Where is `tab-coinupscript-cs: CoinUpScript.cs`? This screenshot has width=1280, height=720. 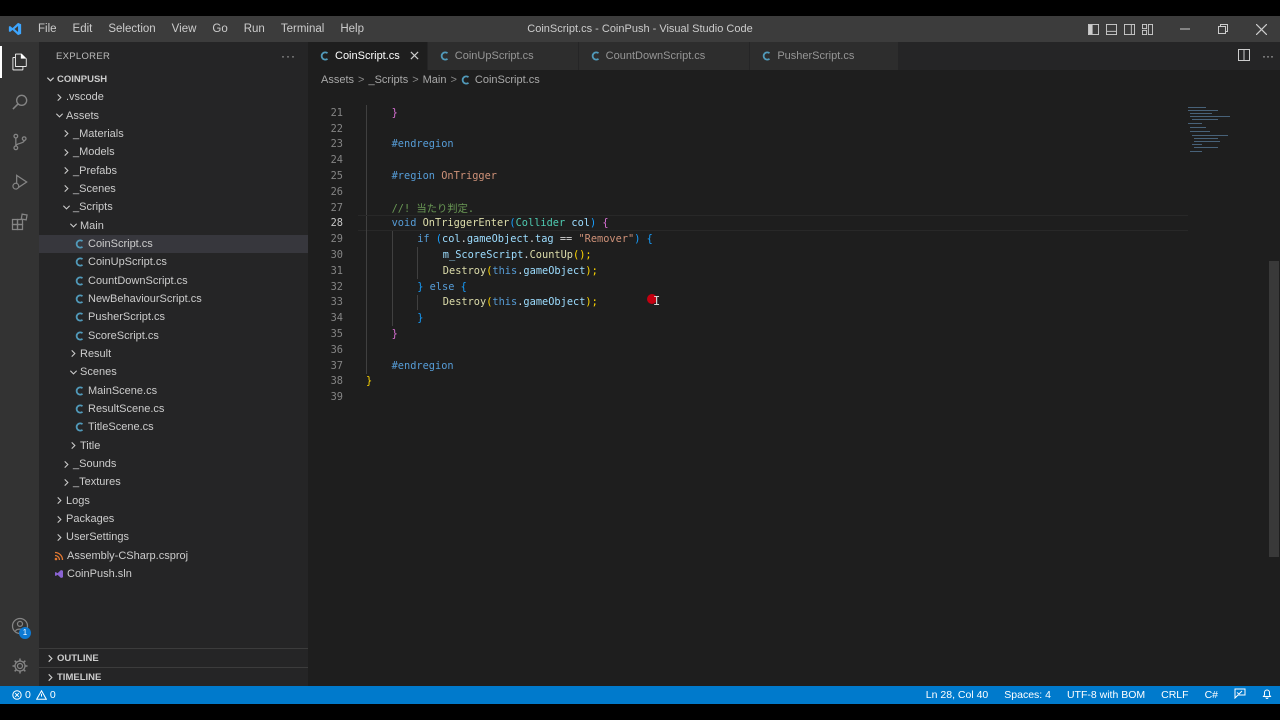
tab-coinupscript-cs: CoinUpScript.cs is located at coordinates (503, 56).